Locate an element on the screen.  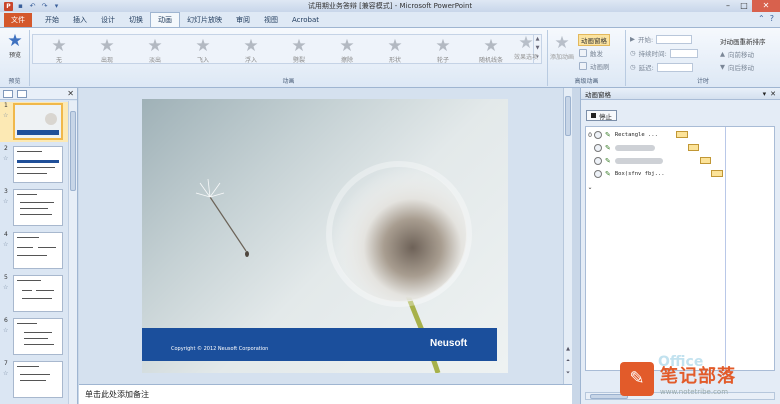
animation-painter-button: 动画刷 is located at coordinates (594, 66).